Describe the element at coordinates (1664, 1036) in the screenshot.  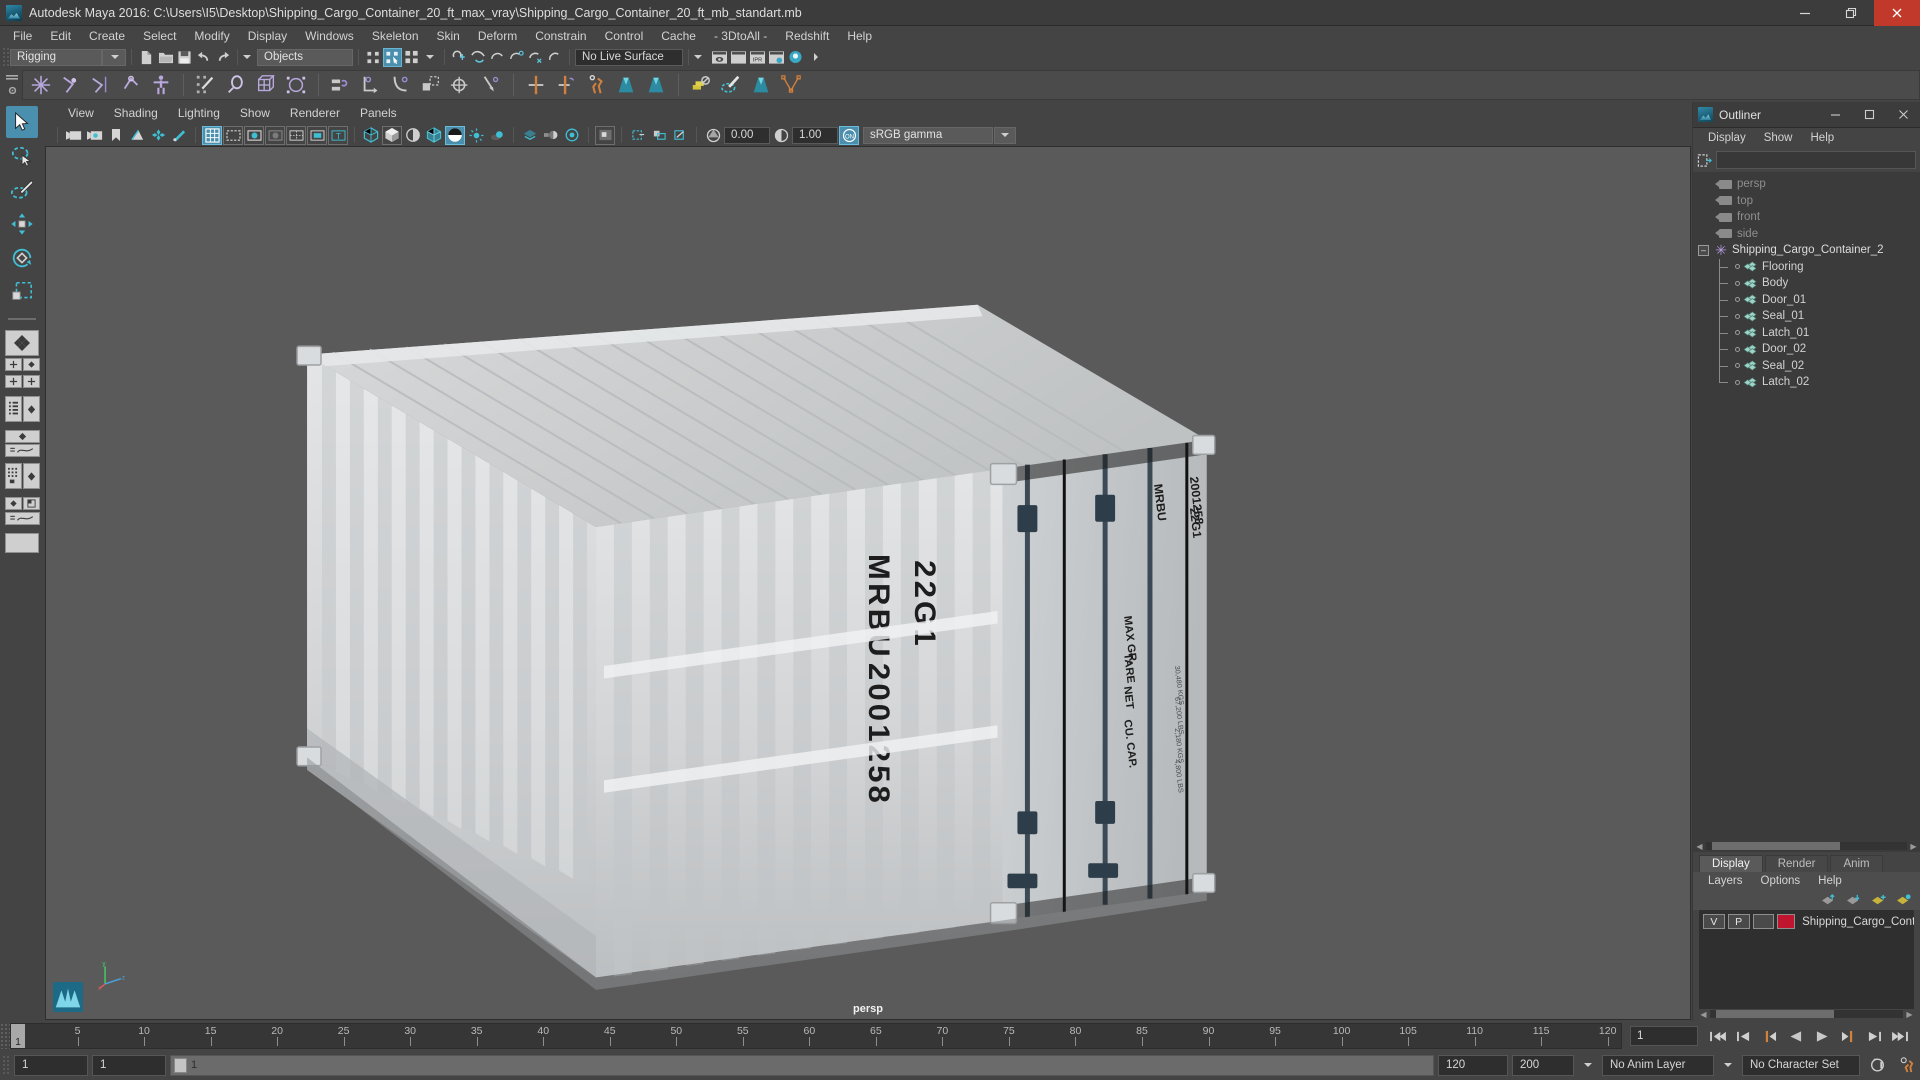
I see `current-frame-field: 1` at that location.